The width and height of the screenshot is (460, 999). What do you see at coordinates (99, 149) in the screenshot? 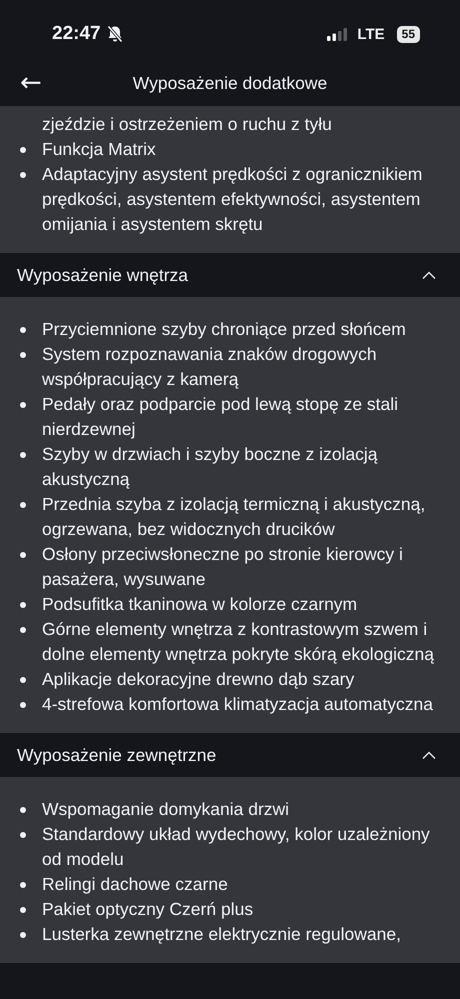
I see `list-item: Funkcja Matrix` at bounding box center [99, 149].